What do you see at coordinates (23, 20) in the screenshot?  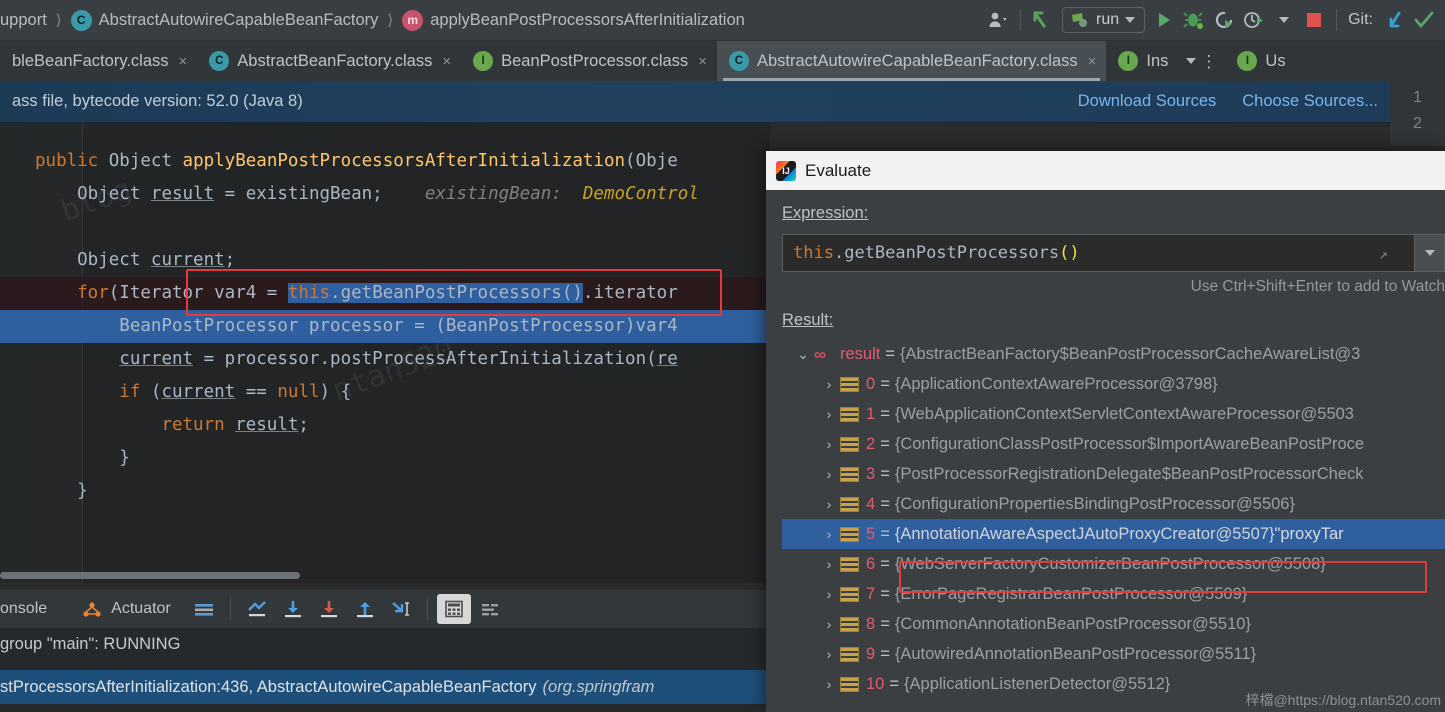 I see `breadcrumb-item-0: upport` at bounding box center [23, 20].